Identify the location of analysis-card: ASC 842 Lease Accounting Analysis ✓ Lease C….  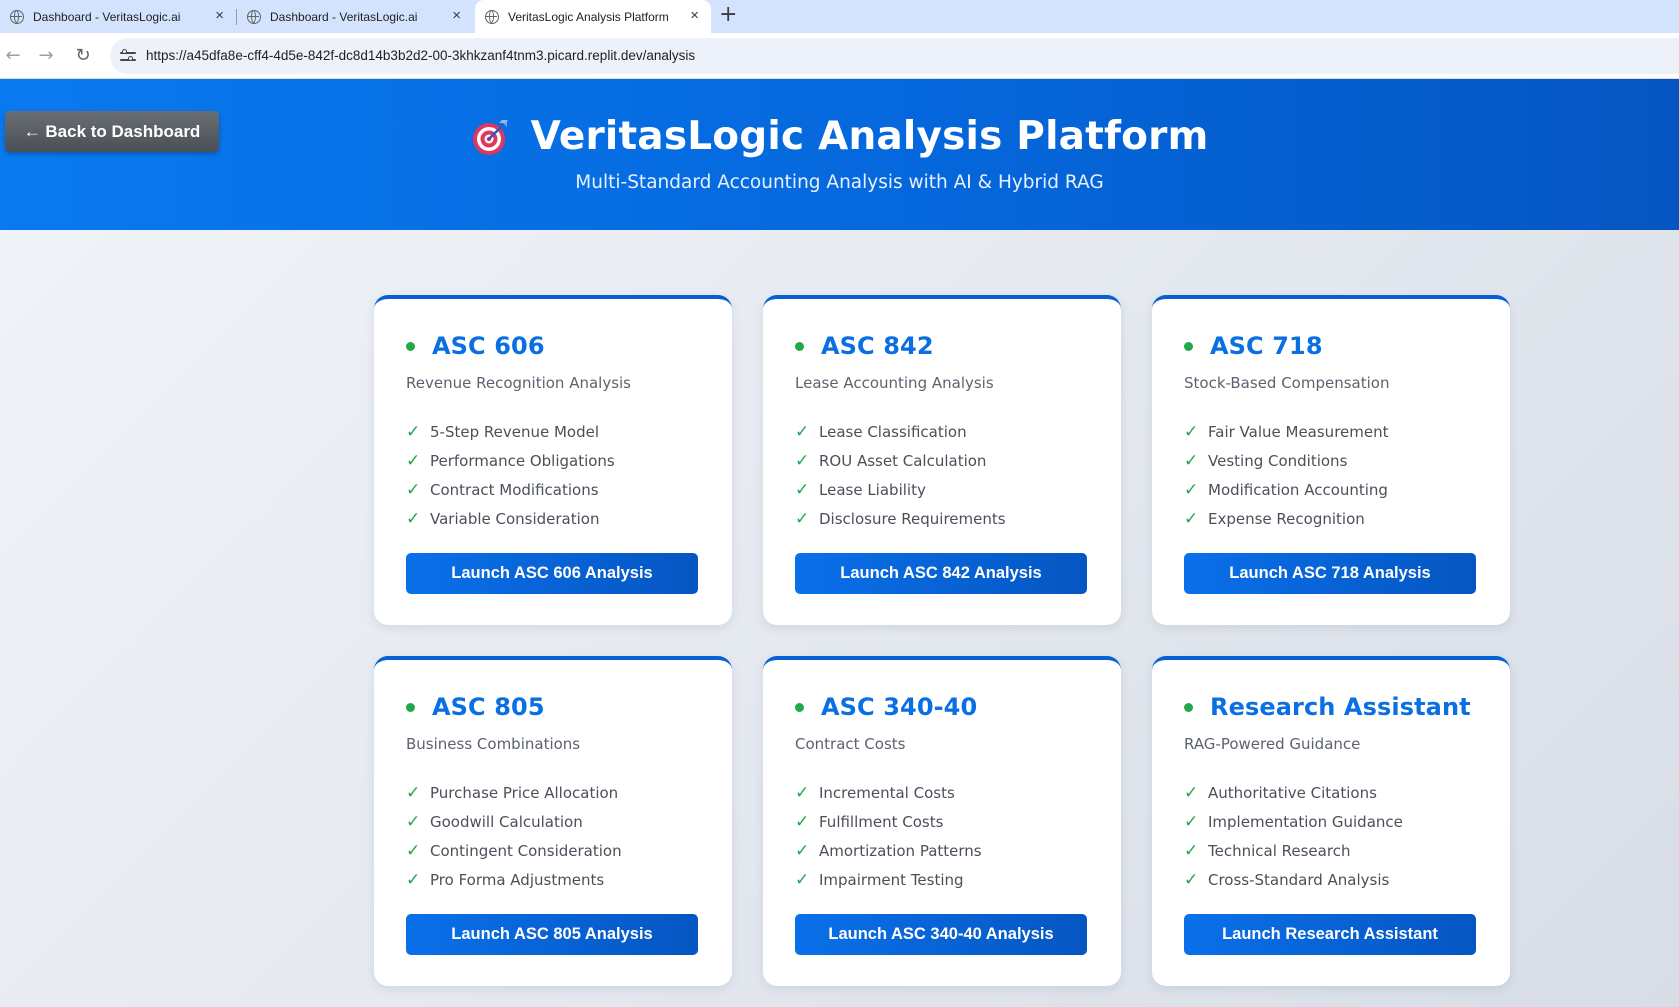
(942, 460).